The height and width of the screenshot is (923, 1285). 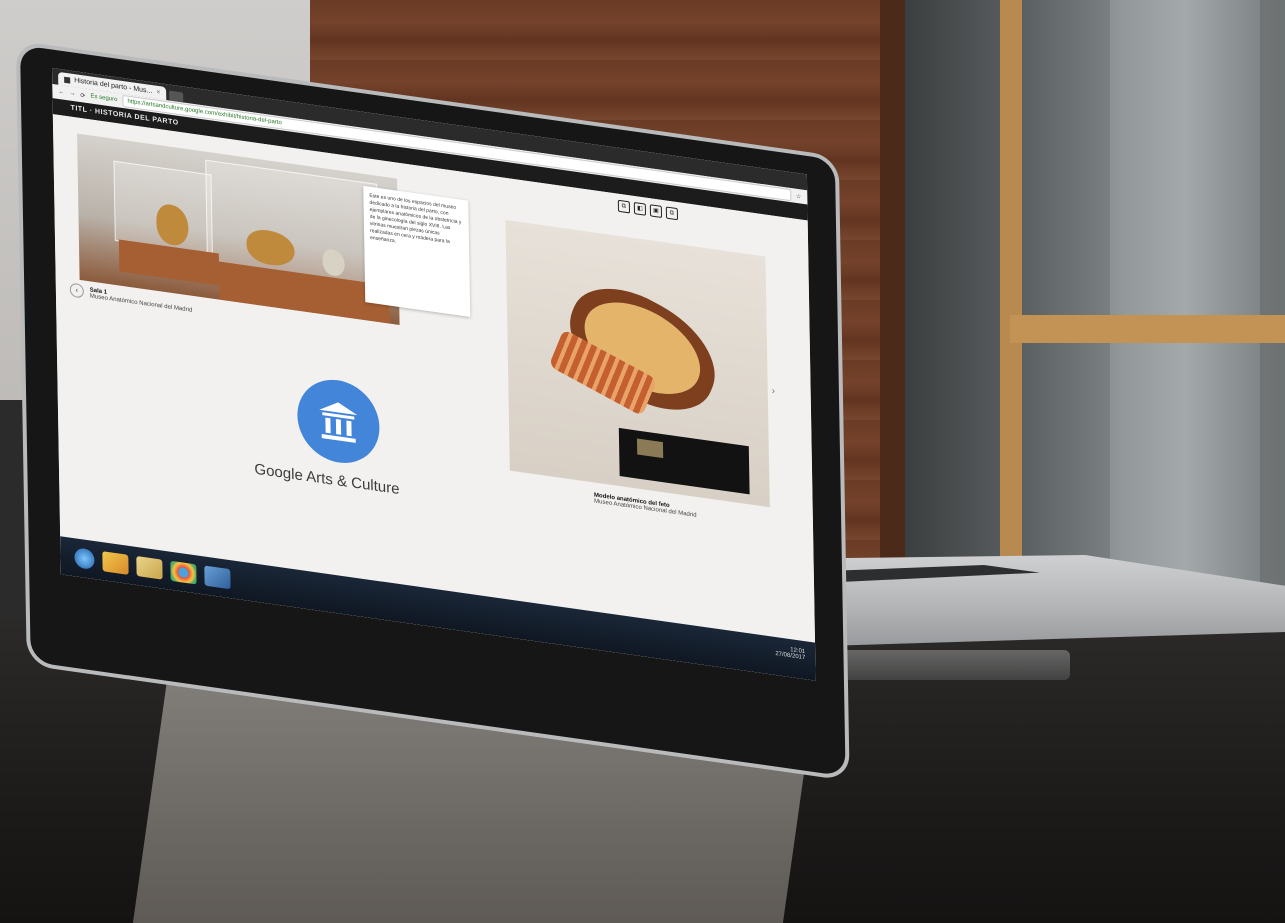 I want to click on new-tab-button, so click(x=176, y=96).